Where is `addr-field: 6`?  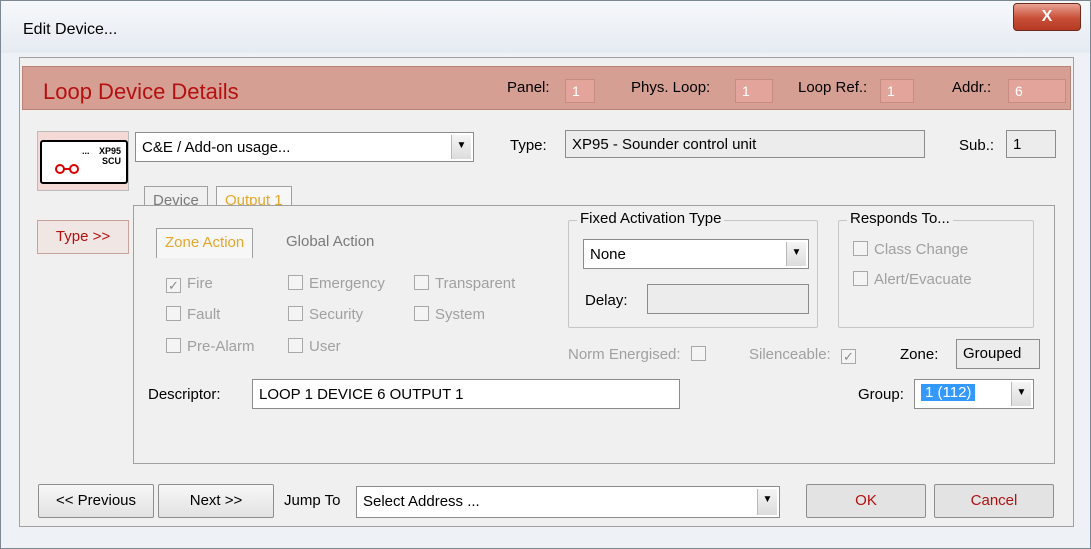
addr-field: 6 is located at coordinates (1037, 91).